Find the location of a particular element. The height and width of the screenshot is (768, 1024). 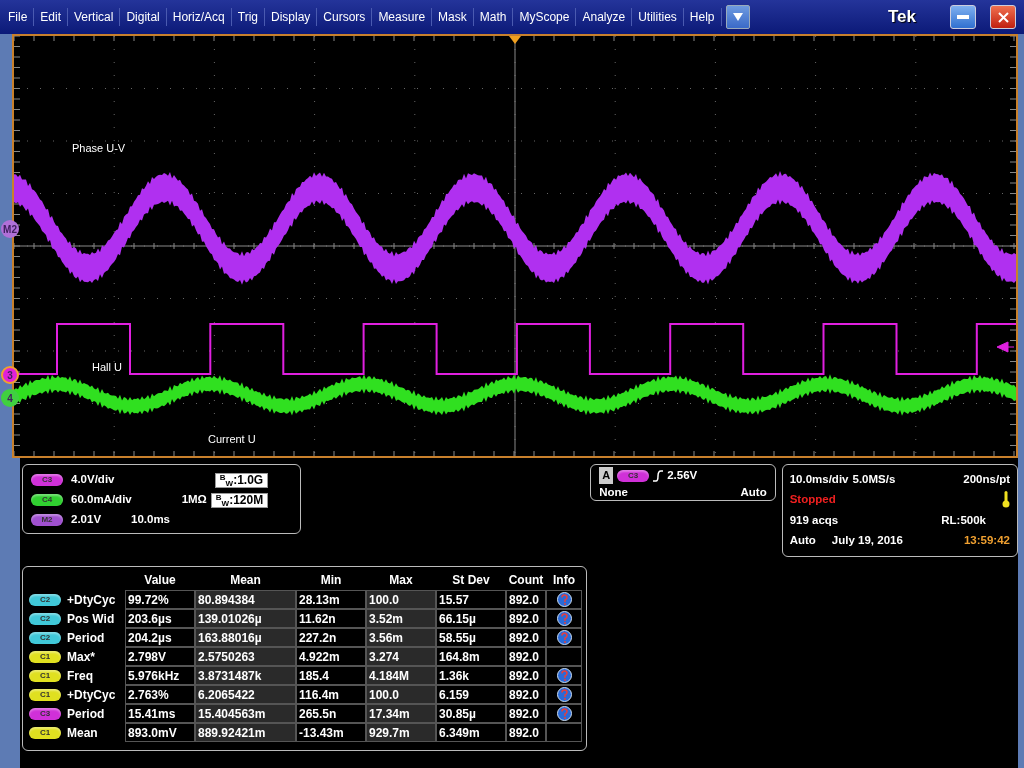

thermometer-icon is located at coordinates (1006, 500).